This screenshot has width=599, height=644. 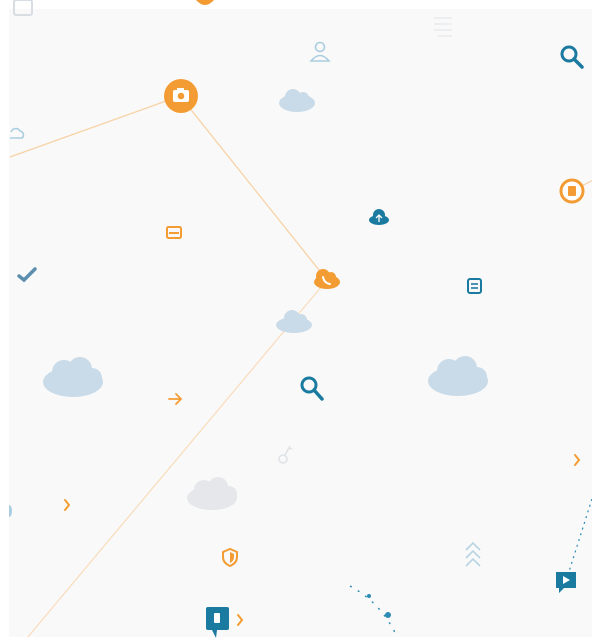 What do you see at coordinates (175, 399) in the screenshot?
I see `arrow-right-icon` at bounding box center [175, 399].